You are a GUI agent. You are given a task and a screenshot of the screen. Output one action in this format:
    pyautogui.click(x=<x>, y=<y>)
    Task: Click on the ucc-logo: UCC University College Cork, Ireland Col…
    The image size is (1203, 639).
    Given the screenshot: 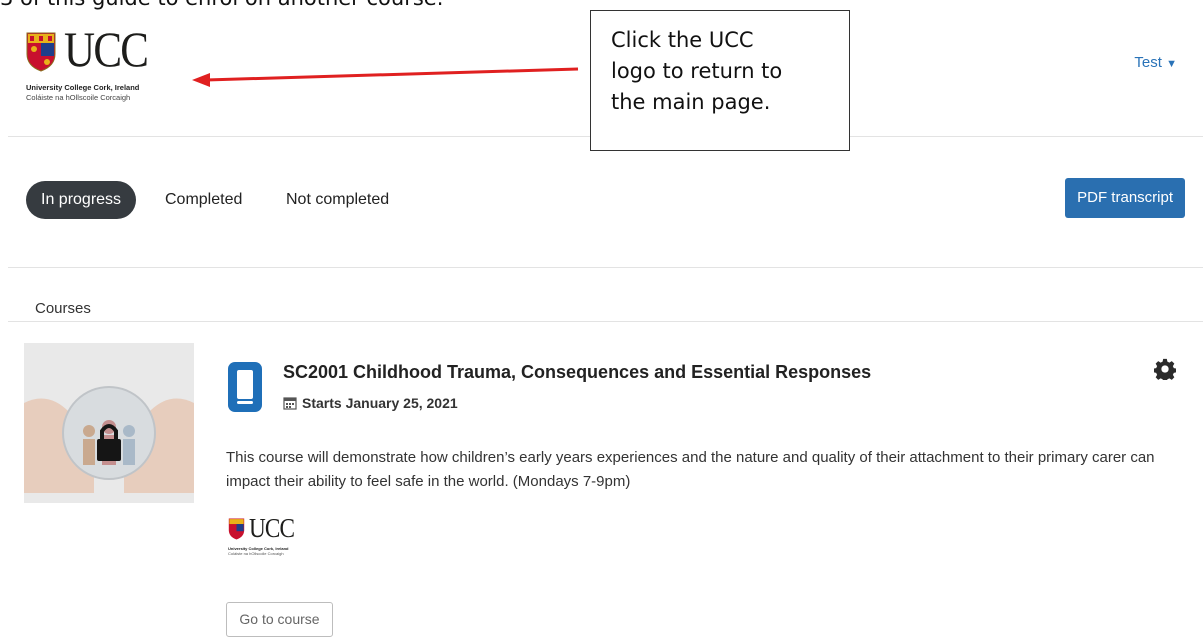 What is the action you would take?
    pyautogui.click(x=101, y=66)
    